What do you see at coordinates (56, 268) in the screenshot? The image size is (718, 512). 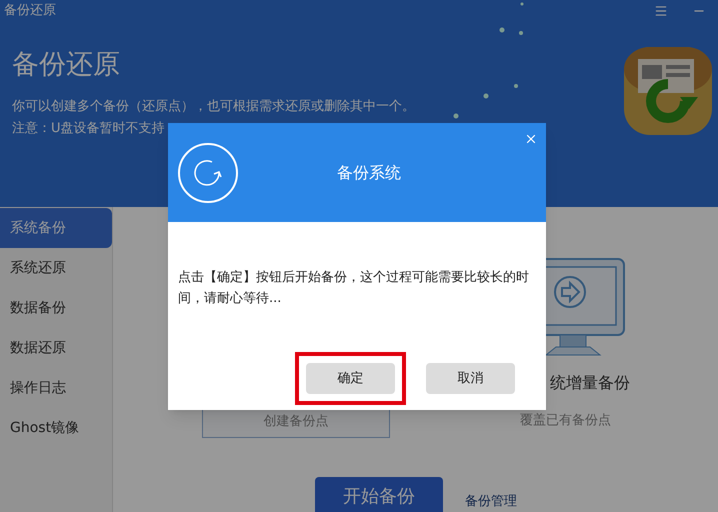 I see `sidebar-item: 系统还原` at bounding box center [56, 268].